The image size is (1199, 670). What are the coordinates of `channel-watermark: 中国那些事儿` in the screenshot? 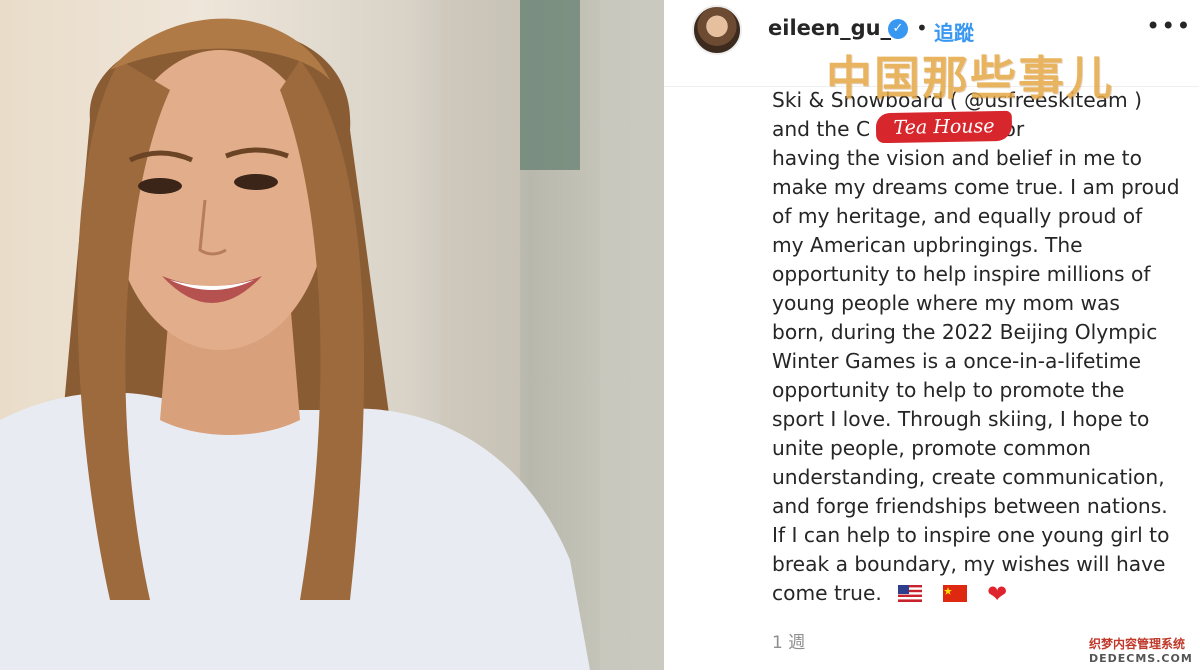 It's located at (970, 78).